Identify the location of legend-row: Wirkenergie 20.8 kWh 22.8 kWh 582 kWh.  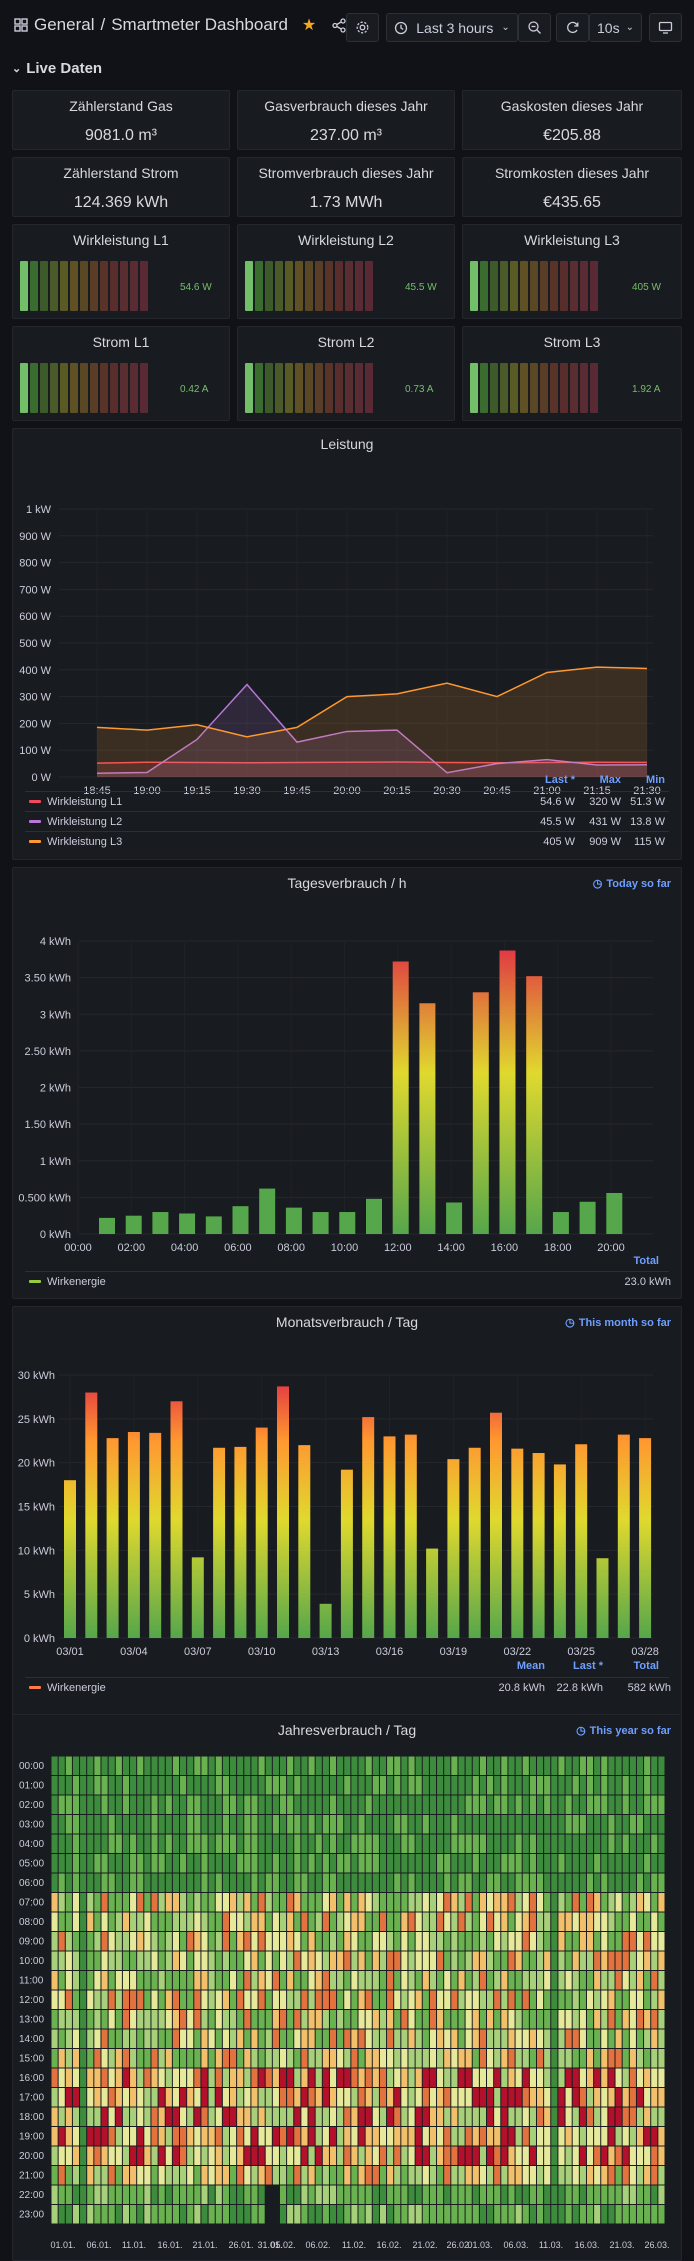
(348, 1687).